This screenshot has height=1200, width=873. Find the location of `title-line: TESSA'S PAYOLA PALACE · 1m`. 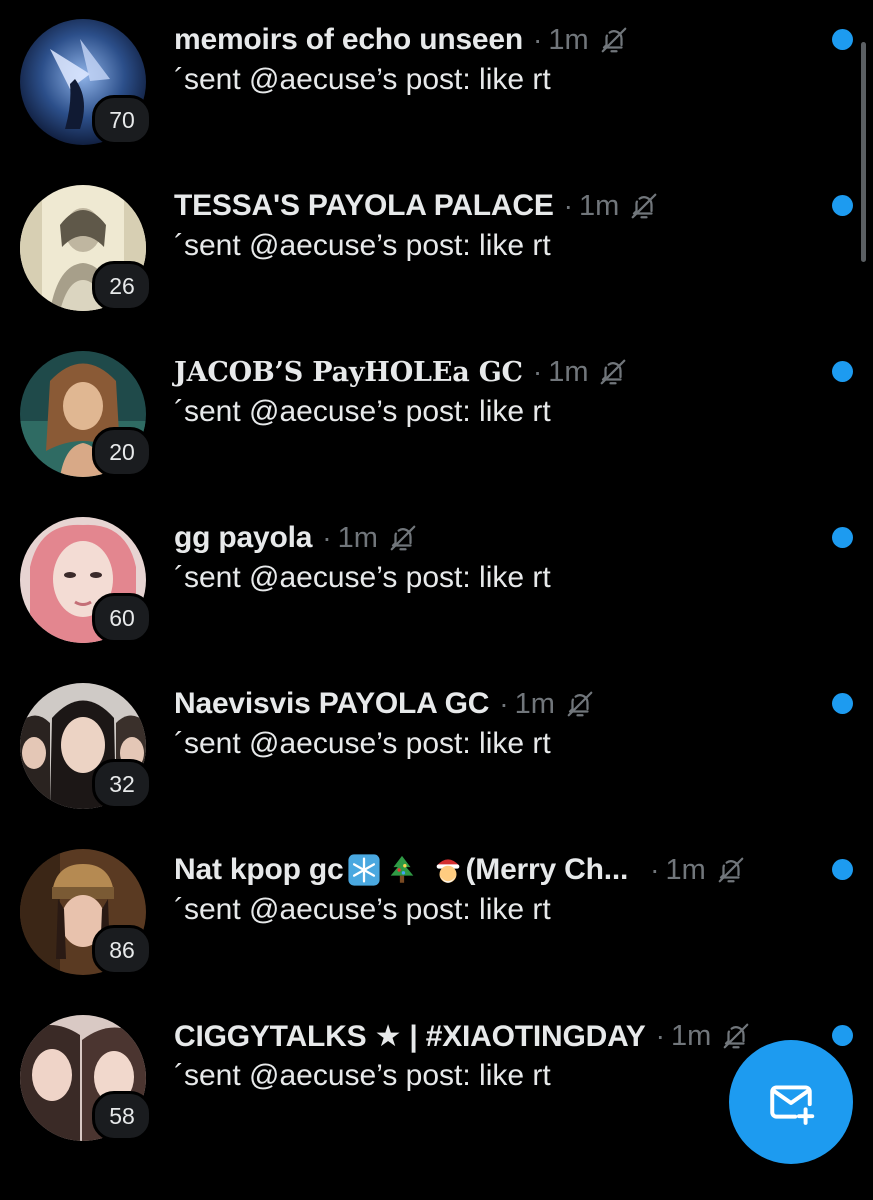

title-line: TESSA'S PAYOLA PALACE · 1m is located at coordinates (416, 206).